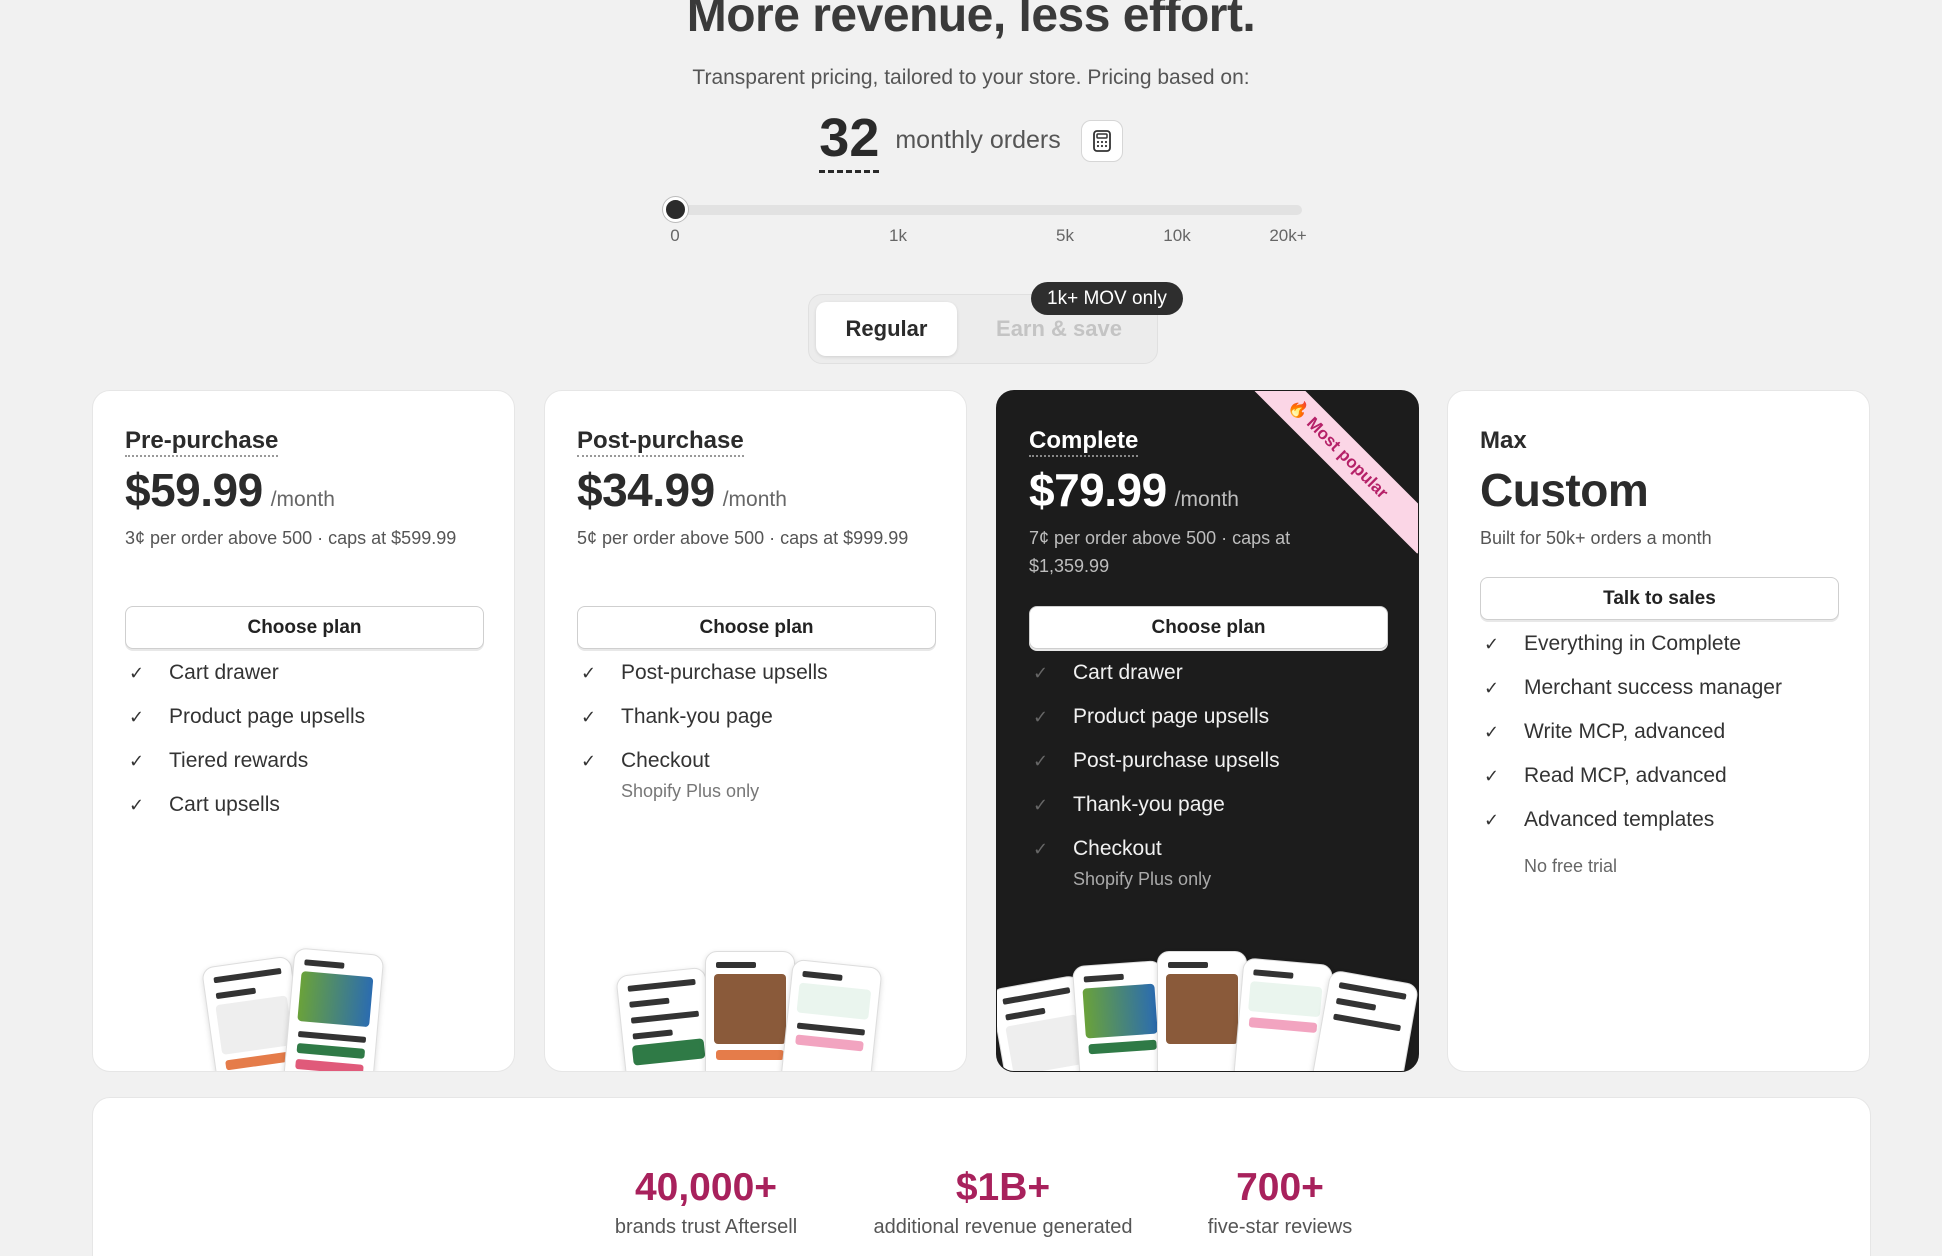  Describe the element at coordinates (219, 760) in the screenshot. I see `feature-item: ✓ Tiered rewards` at that location.